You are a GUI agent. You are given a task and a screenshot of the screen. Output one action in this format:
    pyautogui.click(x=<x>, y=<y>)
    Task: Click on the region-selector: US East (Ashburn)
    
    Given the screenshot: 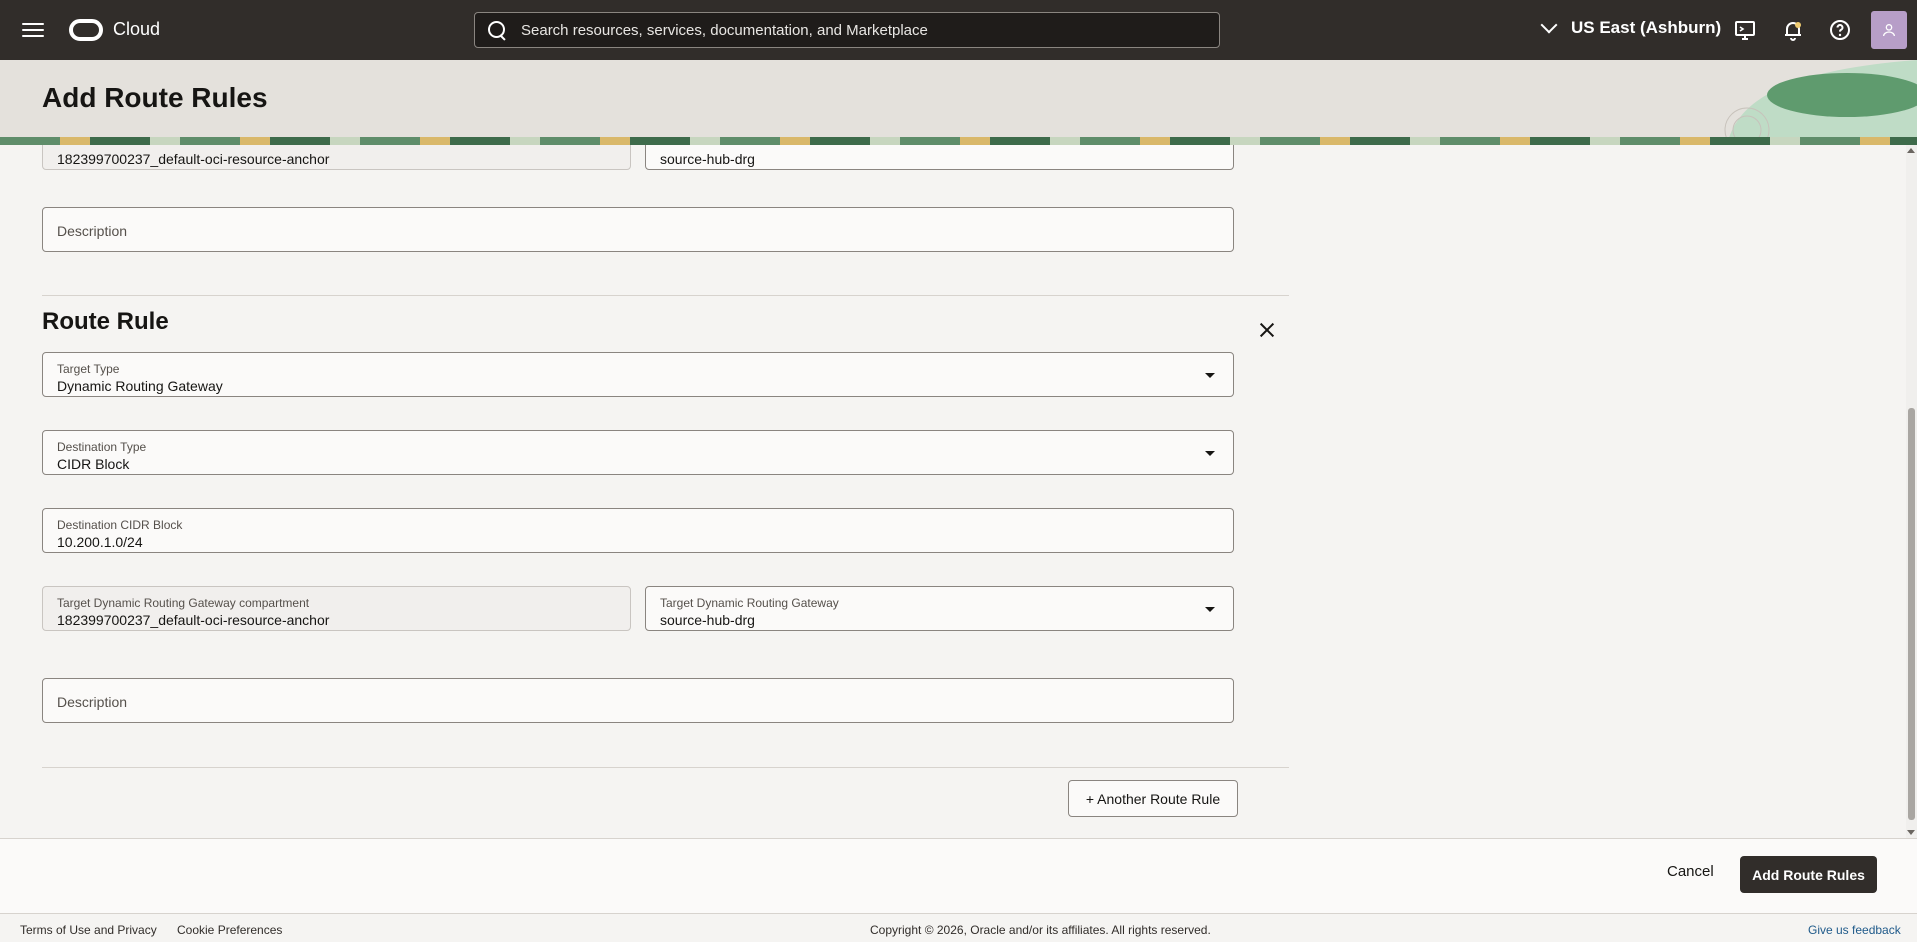 What is the action you would take?
    pyautogui.click(x=1631, y=27)
    